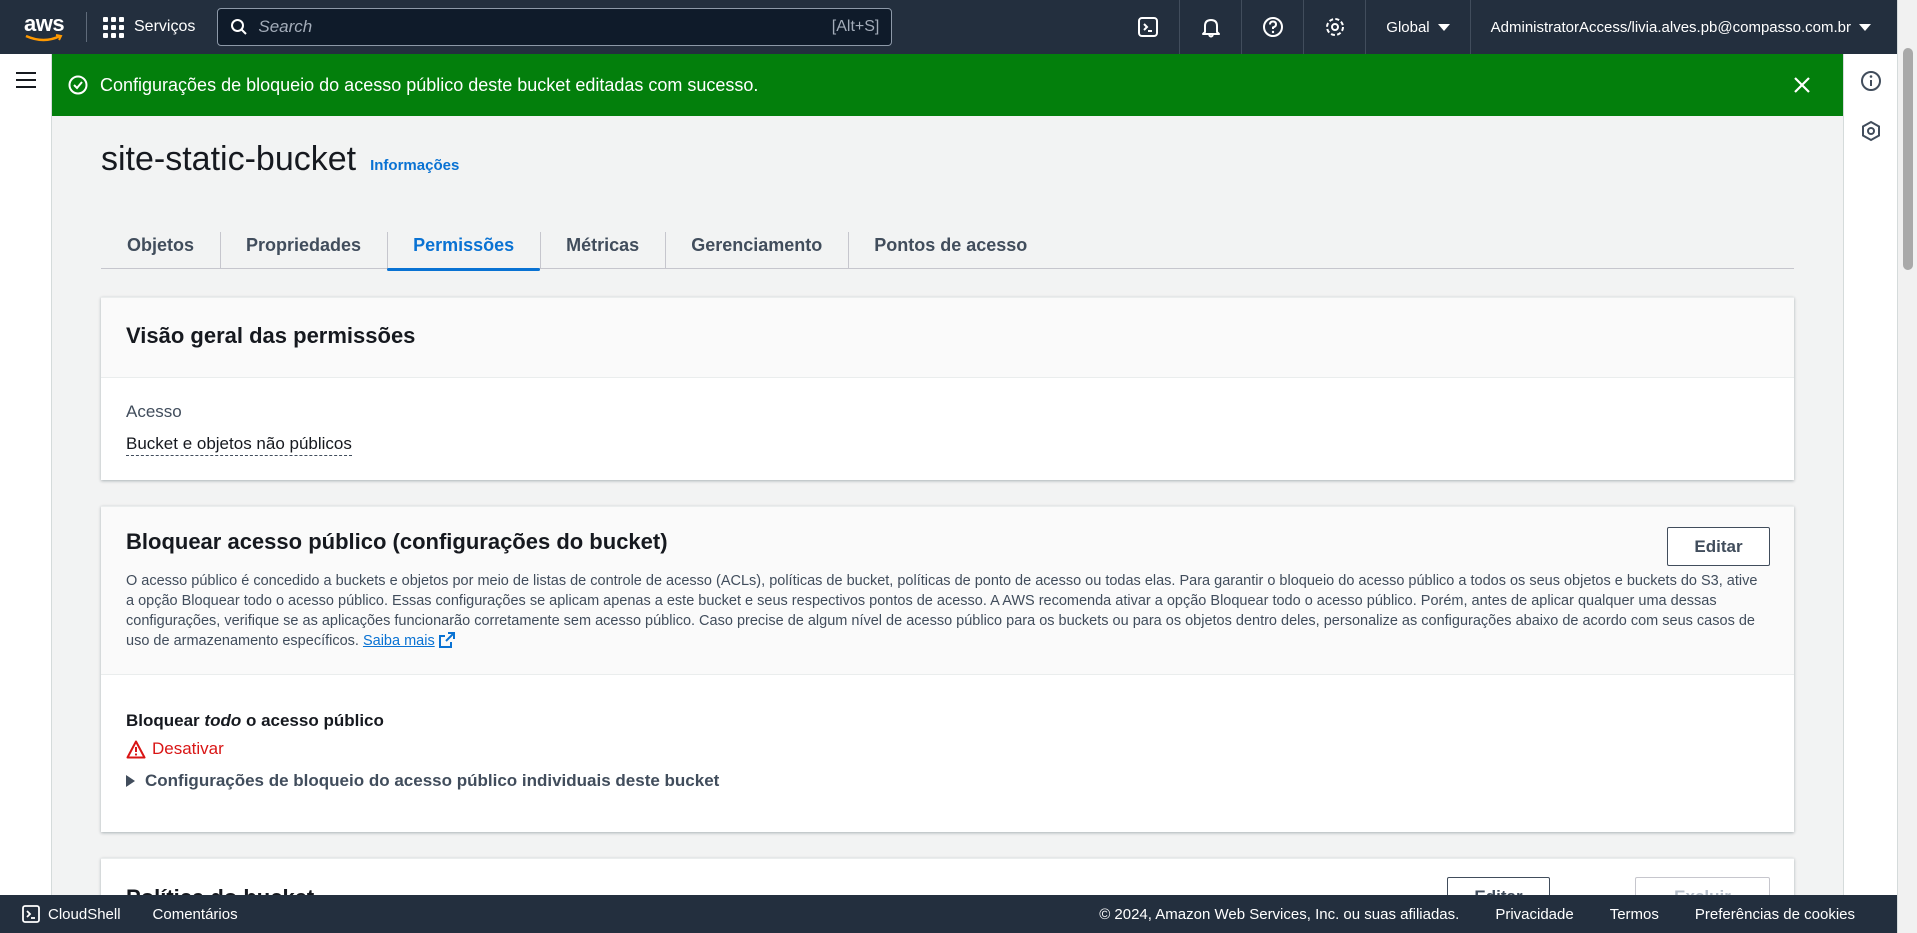 Image resolution: width=1917 pixels, height=933 pixels. I want to click on page-header: site-static-bucket Informações, so click(280, 159).